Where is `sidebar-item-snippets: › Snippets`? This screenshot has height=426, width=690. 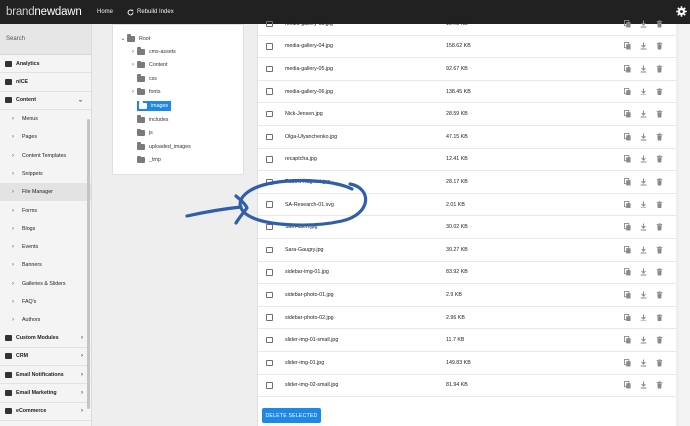 sidebar-item-snippets: › Snippets is located at coordinates (45, 174).